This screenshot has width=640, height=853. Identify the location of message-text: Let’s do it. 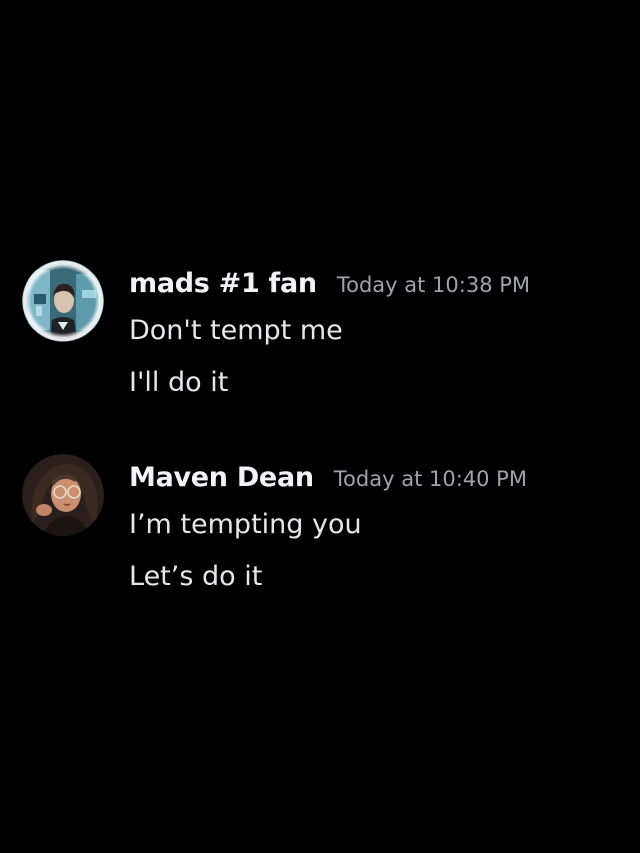
(196, 576).